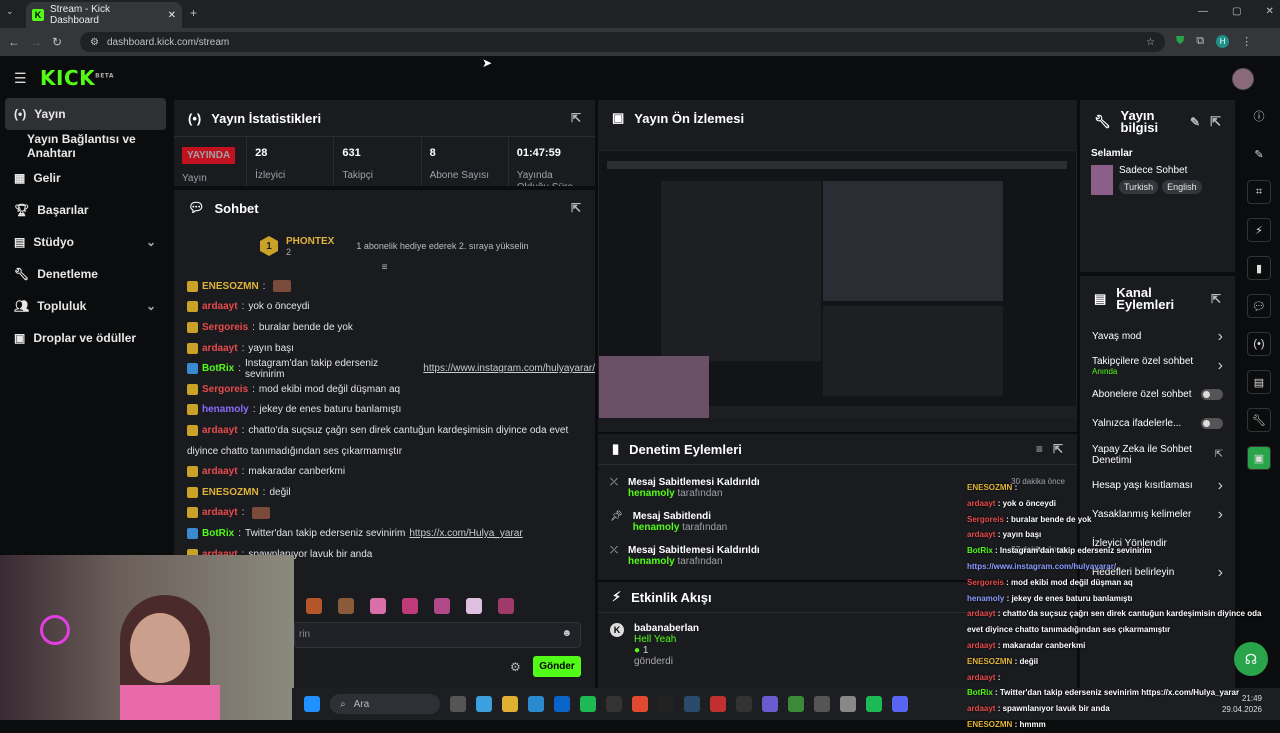 The height and width of the screenshot is (733, 1280). What do you see at coordinates (86, 210) in the screenshot?
I see `sidebar-item-basarilar: 🏆︎ Başarılar` at bounding box center [86, 210].